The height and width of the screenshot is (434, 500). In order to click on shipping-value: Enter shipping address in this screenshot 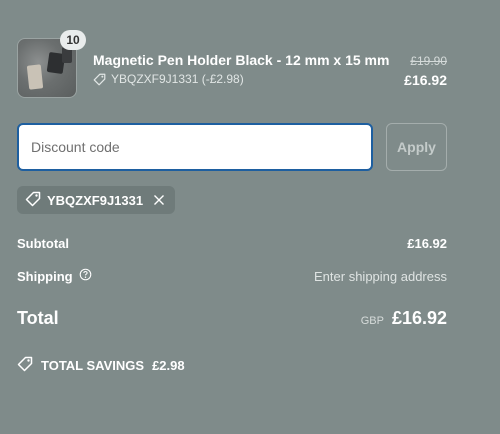, I will do `click(380, 276)`.